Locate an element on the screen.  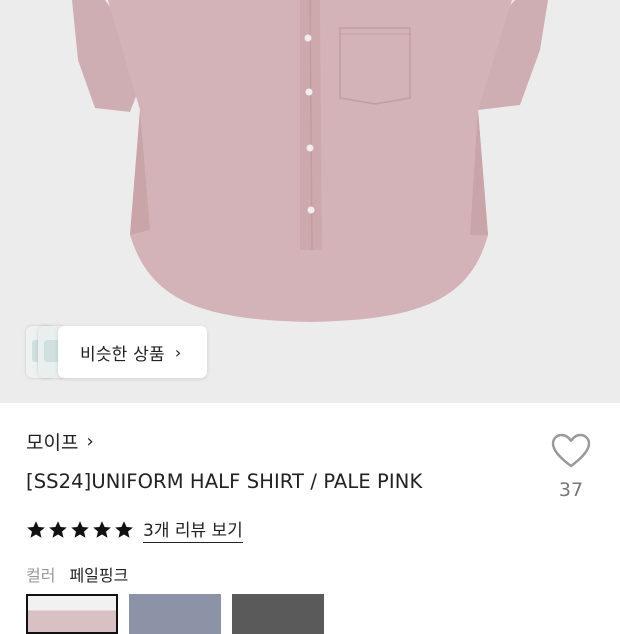
heart-icon is located at coordinates (571, 450).